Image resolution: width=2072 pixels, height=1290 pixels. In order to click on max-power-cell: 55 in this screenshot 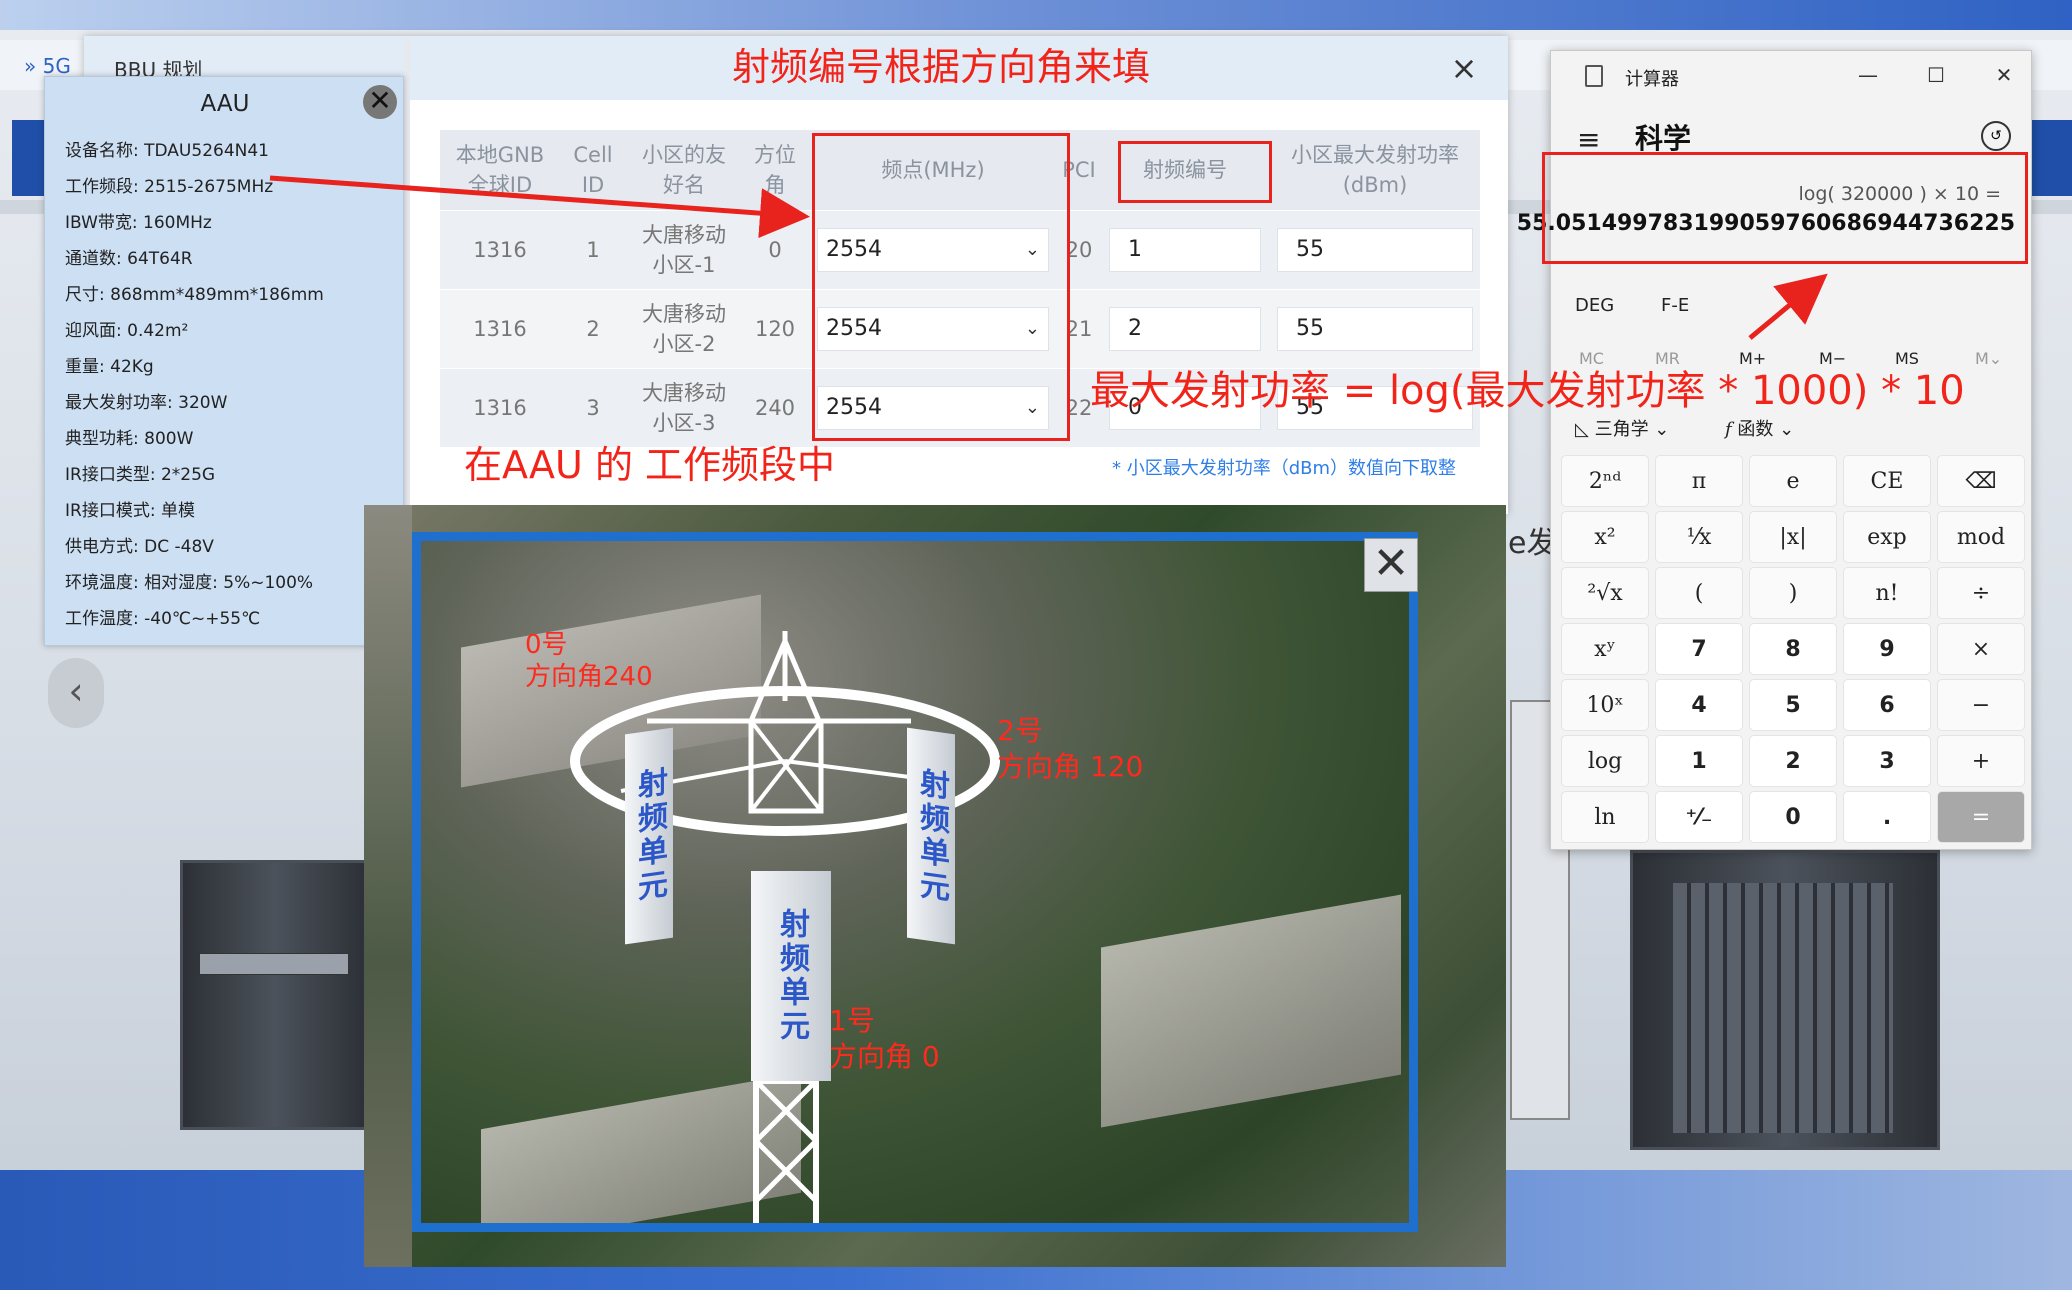, I will do `click(1375, 249)`.